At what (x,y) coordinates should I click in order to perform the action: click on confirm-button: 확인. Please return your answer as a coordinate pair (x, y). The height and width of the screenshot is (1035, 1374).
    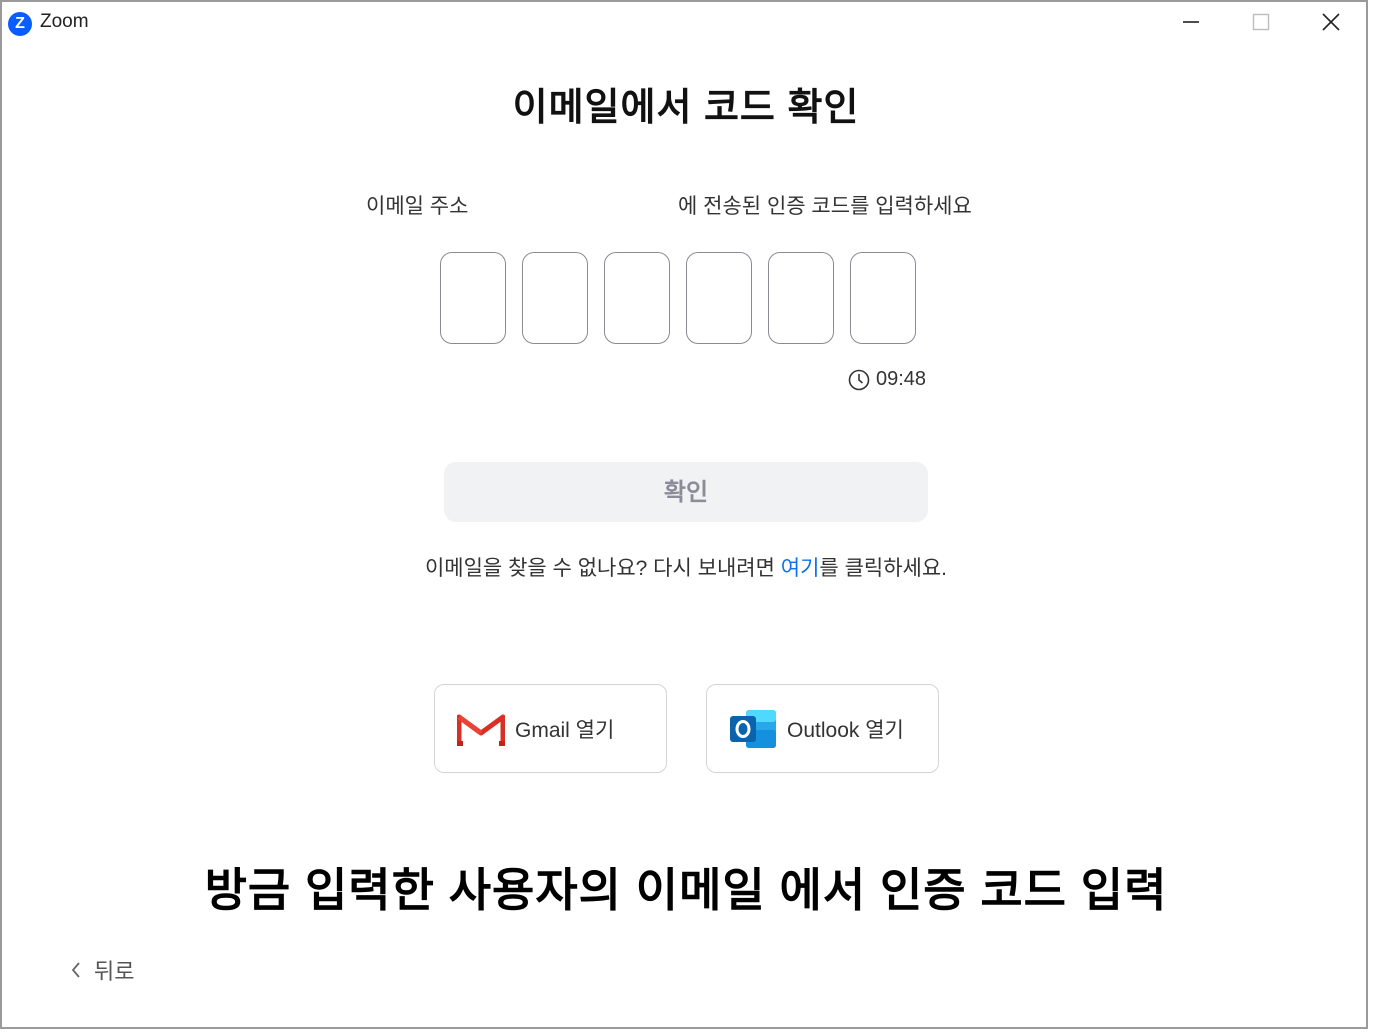
    Looking at the image, I should click on (686, 492).